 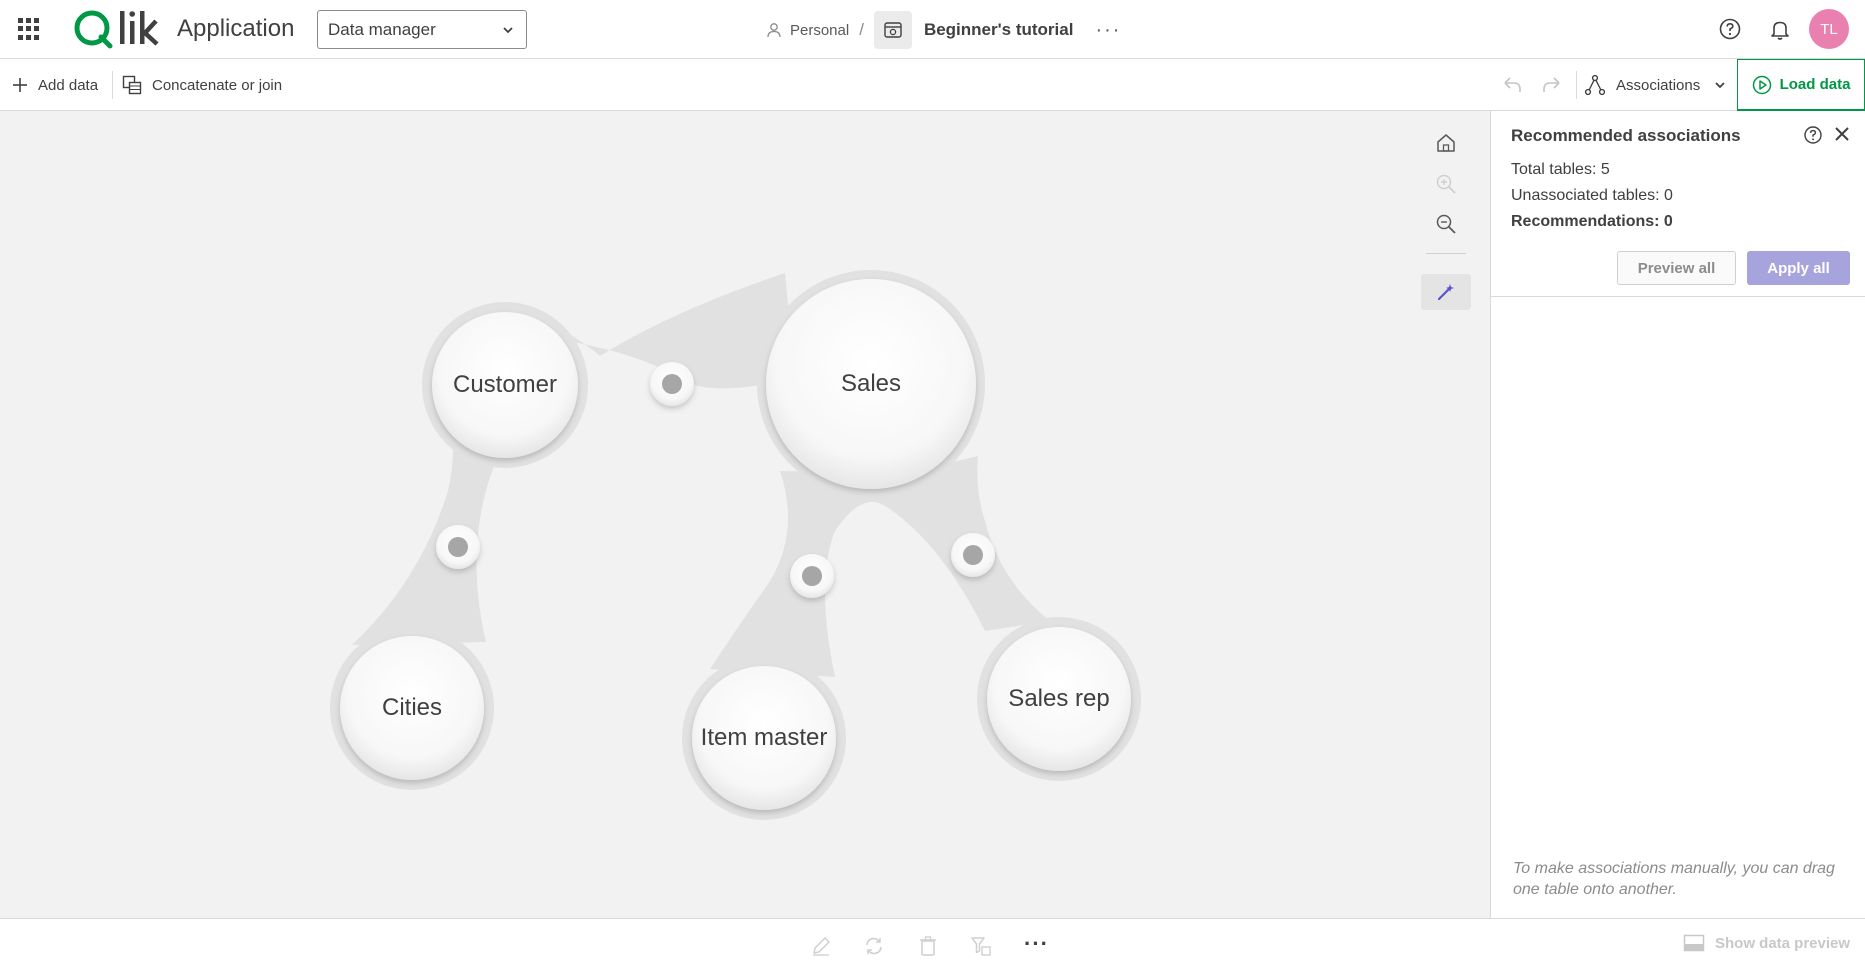 What do you see at coordinates (874, 946) in the screenshot?
I see `refresh-icon` at bounding box center [874, 946].